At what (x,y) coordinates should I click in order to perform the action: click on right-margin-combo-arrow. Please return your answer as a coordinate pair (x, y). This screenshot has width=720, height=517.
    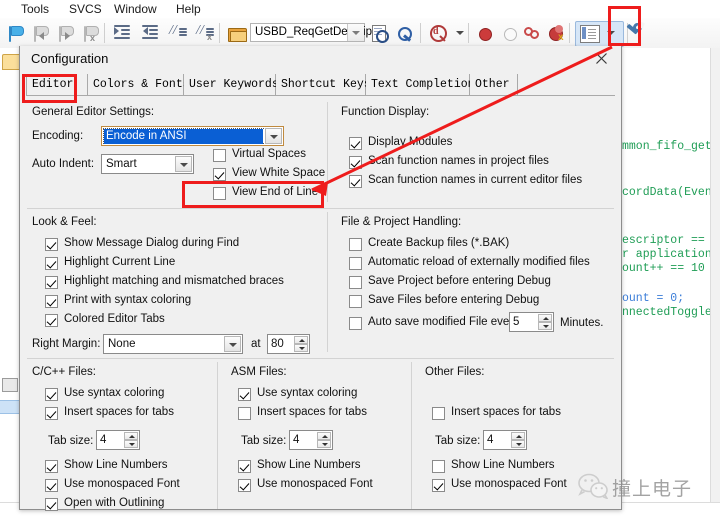
    Looking at the image, I should click on (232, 344).